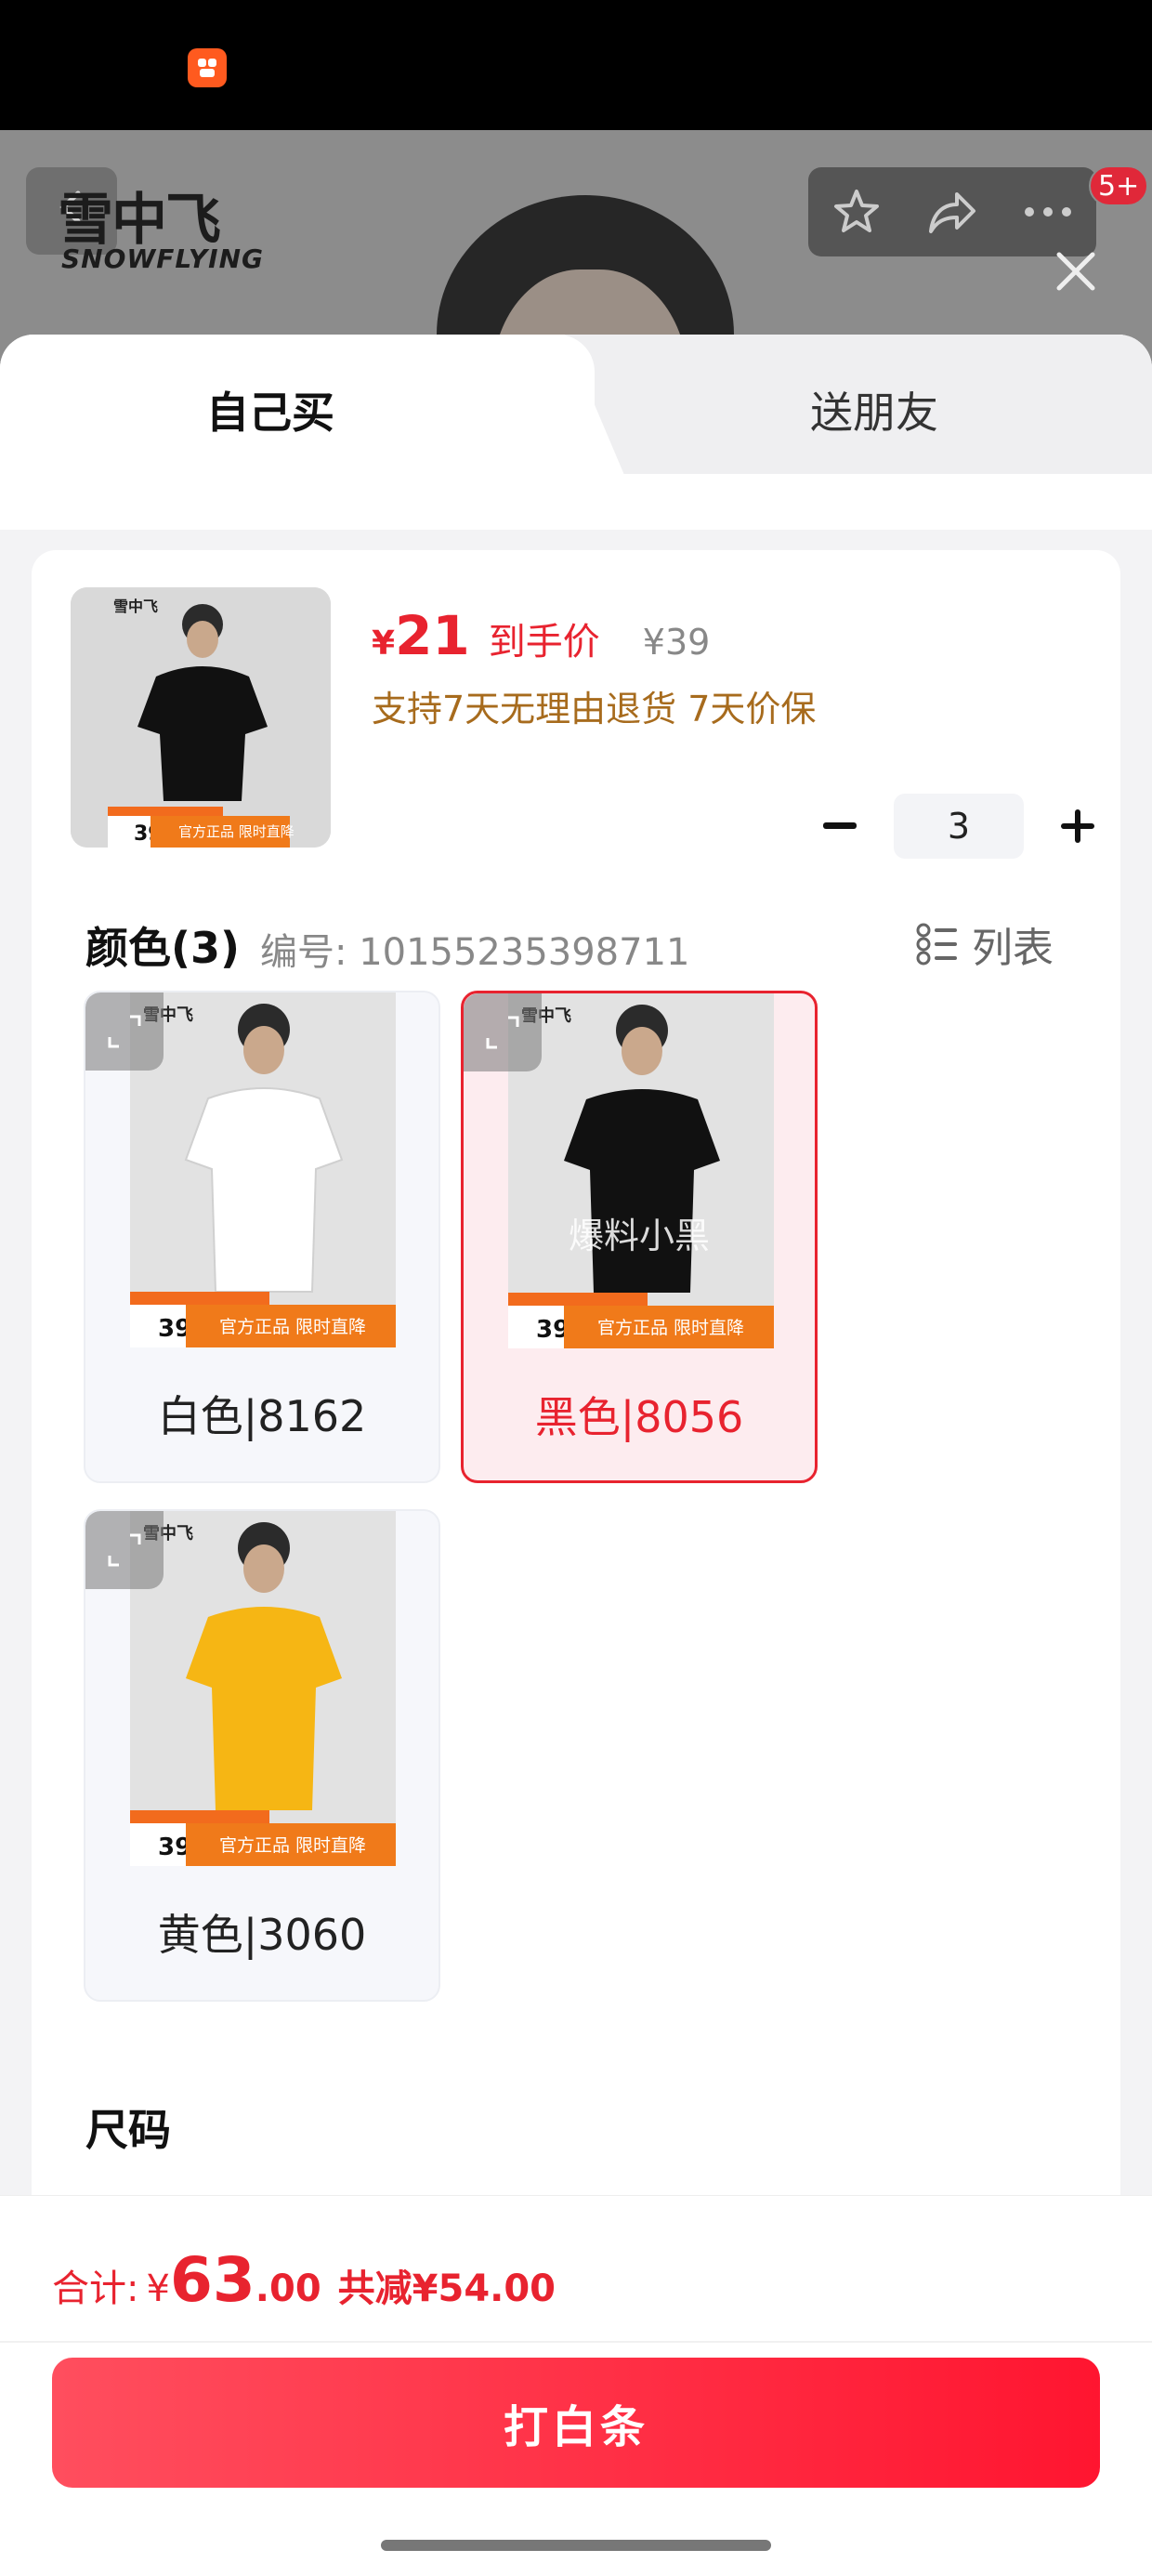 The height and width of the screenshot is (2576, 1152). What do you see at coordinates (594, 709) in the screenshot?
I see `service-guarantee: 支持7天无理由退货 7天价保` at bounding box center [594, 709].